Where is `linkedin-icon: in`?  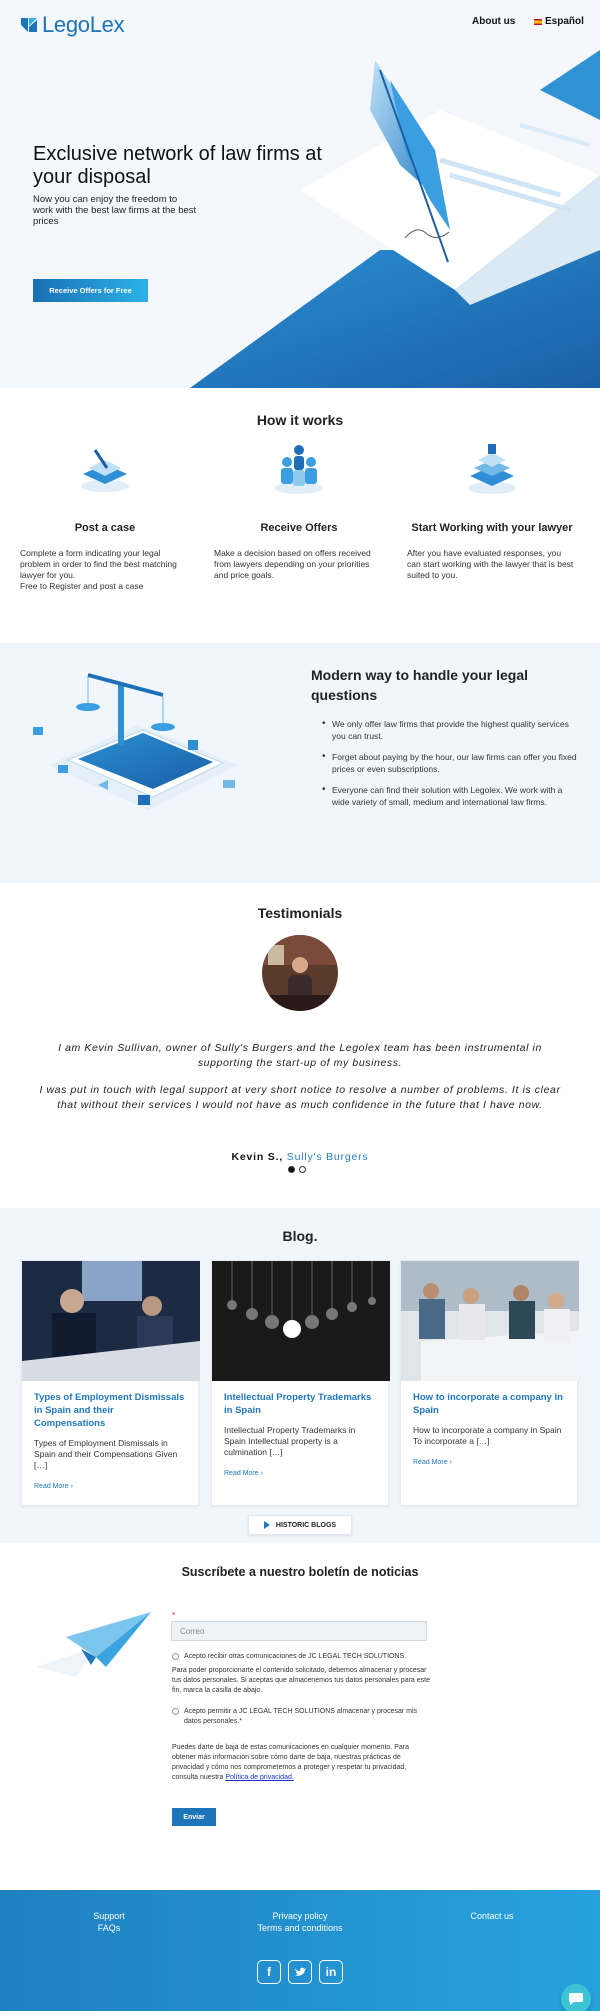 linkedin-icon: in is located at coordinates (331, 1972).